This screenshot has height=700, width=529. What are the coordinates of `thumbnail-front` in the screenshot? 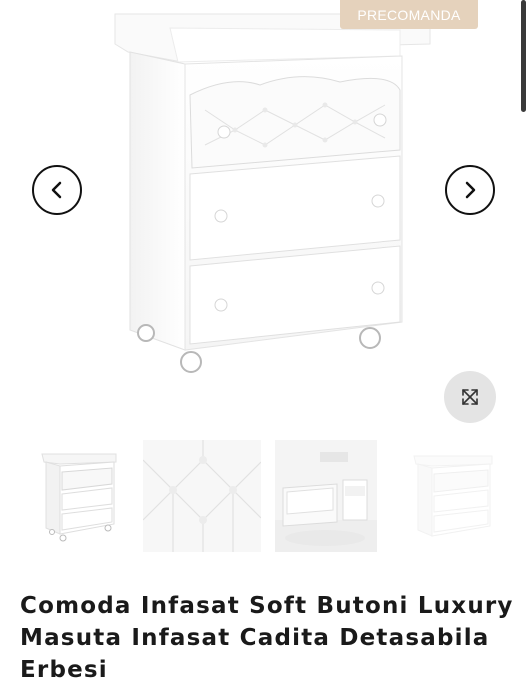 It's located at (77, 496).